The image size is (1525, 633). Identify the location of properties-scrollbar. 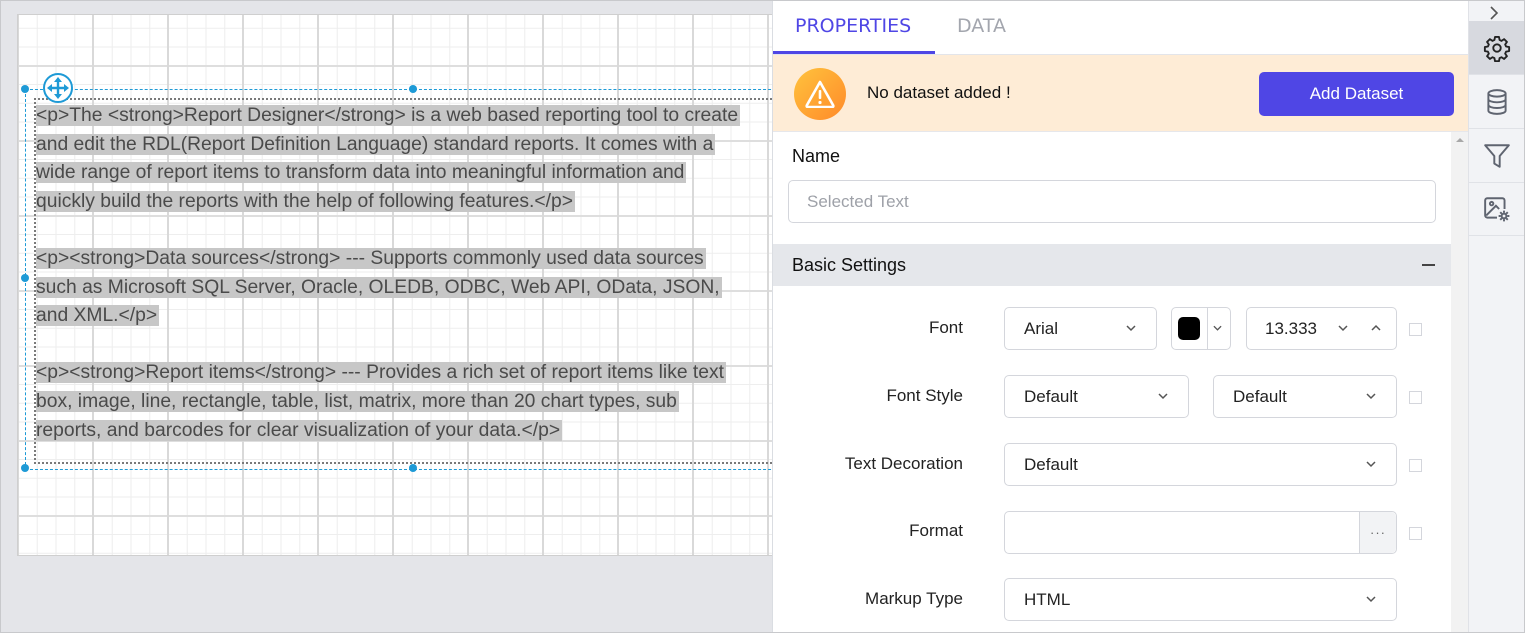
(1460, 382).